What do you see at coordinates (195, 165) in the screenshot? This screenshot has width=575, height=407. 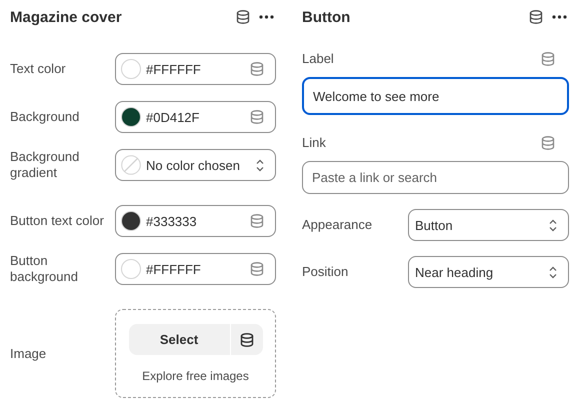 I see `color-select: No color chosen` at bounding box center [195, 165].